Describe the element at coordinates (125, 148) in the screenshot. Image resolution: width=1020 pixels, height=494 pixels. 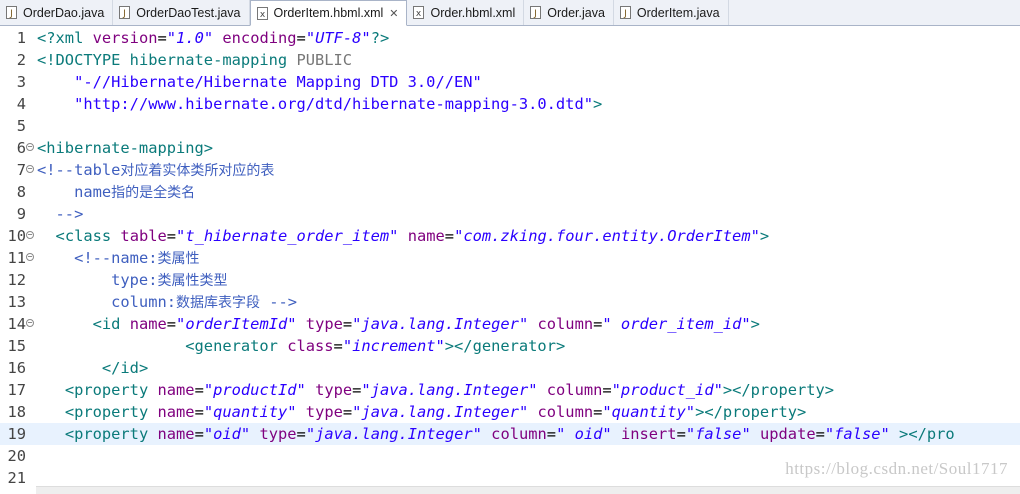
I see `code-text: <hibernate-mapping>` at that location.